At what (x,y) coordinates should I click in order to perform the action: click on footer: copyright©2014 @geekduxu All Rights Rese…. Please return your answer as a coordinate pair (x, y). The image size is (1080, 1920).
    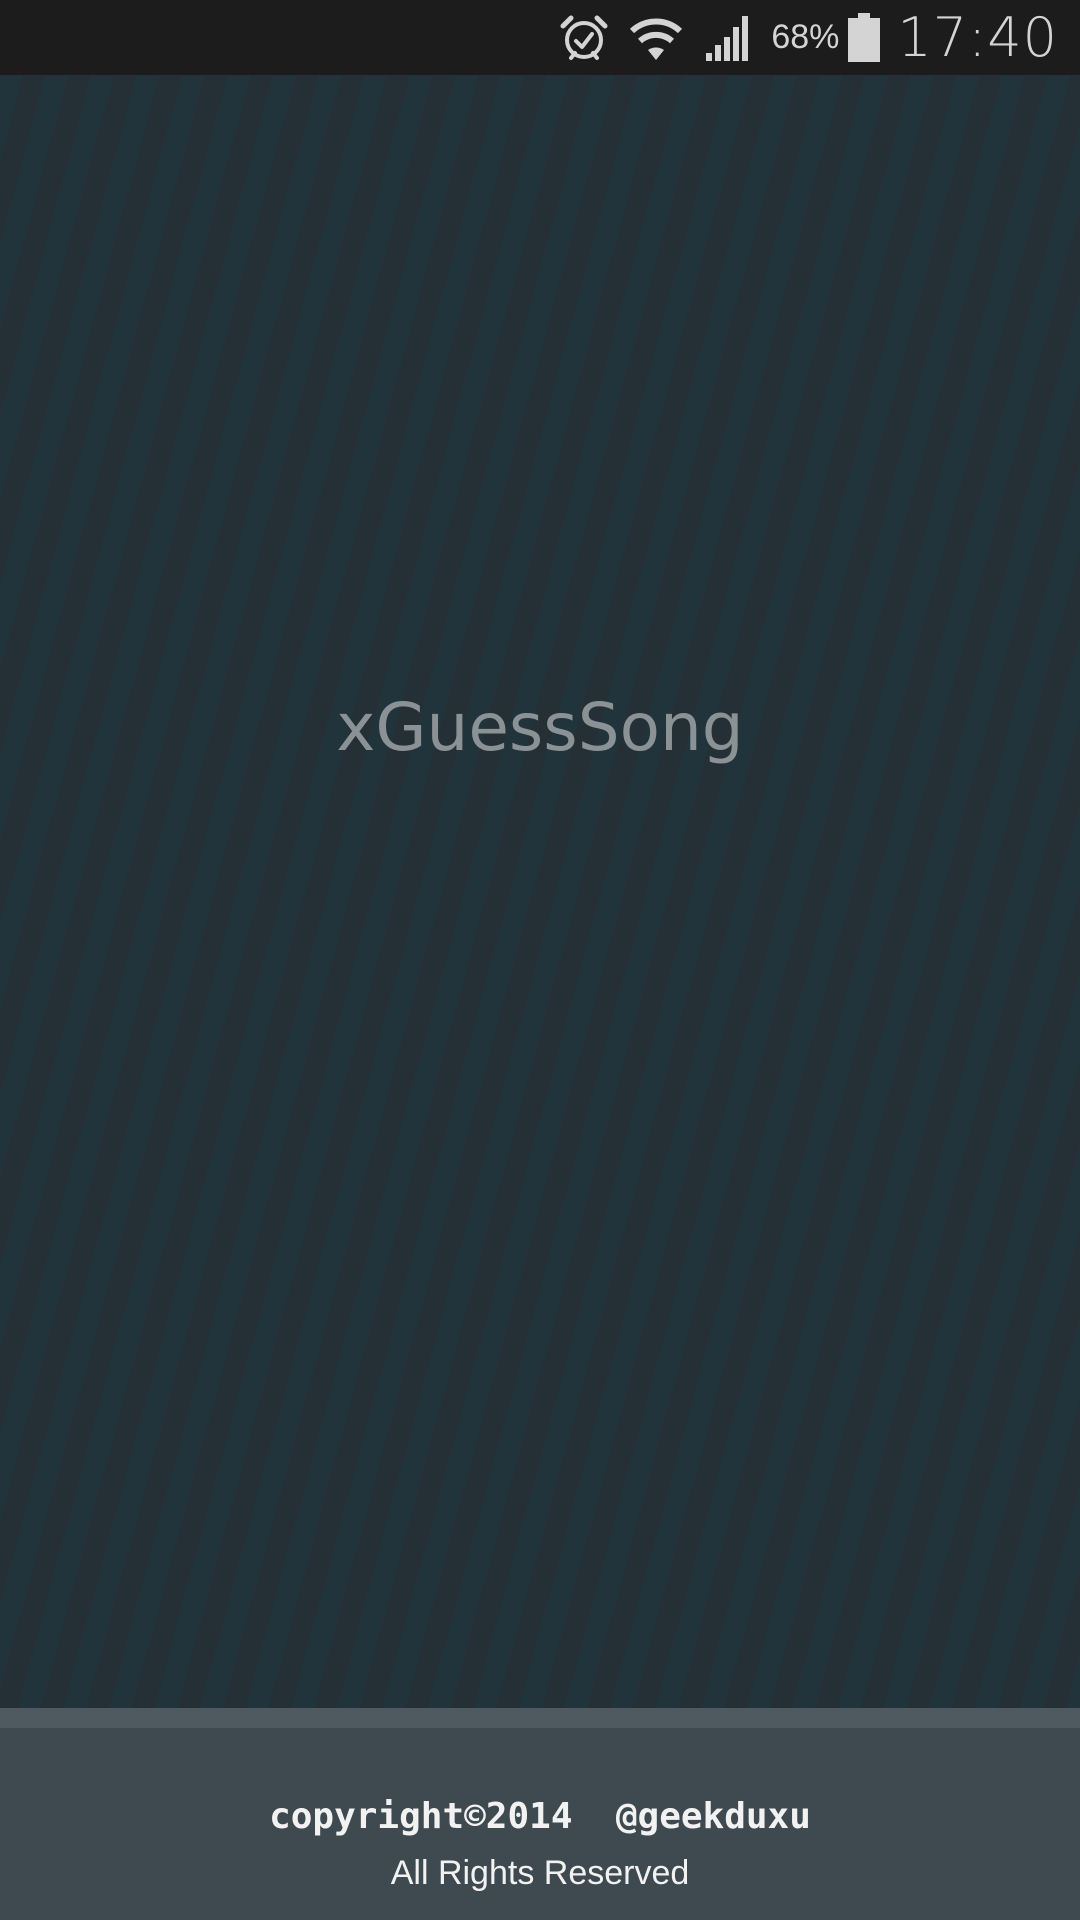
    Looking at the image, I should click on (540, 1824).